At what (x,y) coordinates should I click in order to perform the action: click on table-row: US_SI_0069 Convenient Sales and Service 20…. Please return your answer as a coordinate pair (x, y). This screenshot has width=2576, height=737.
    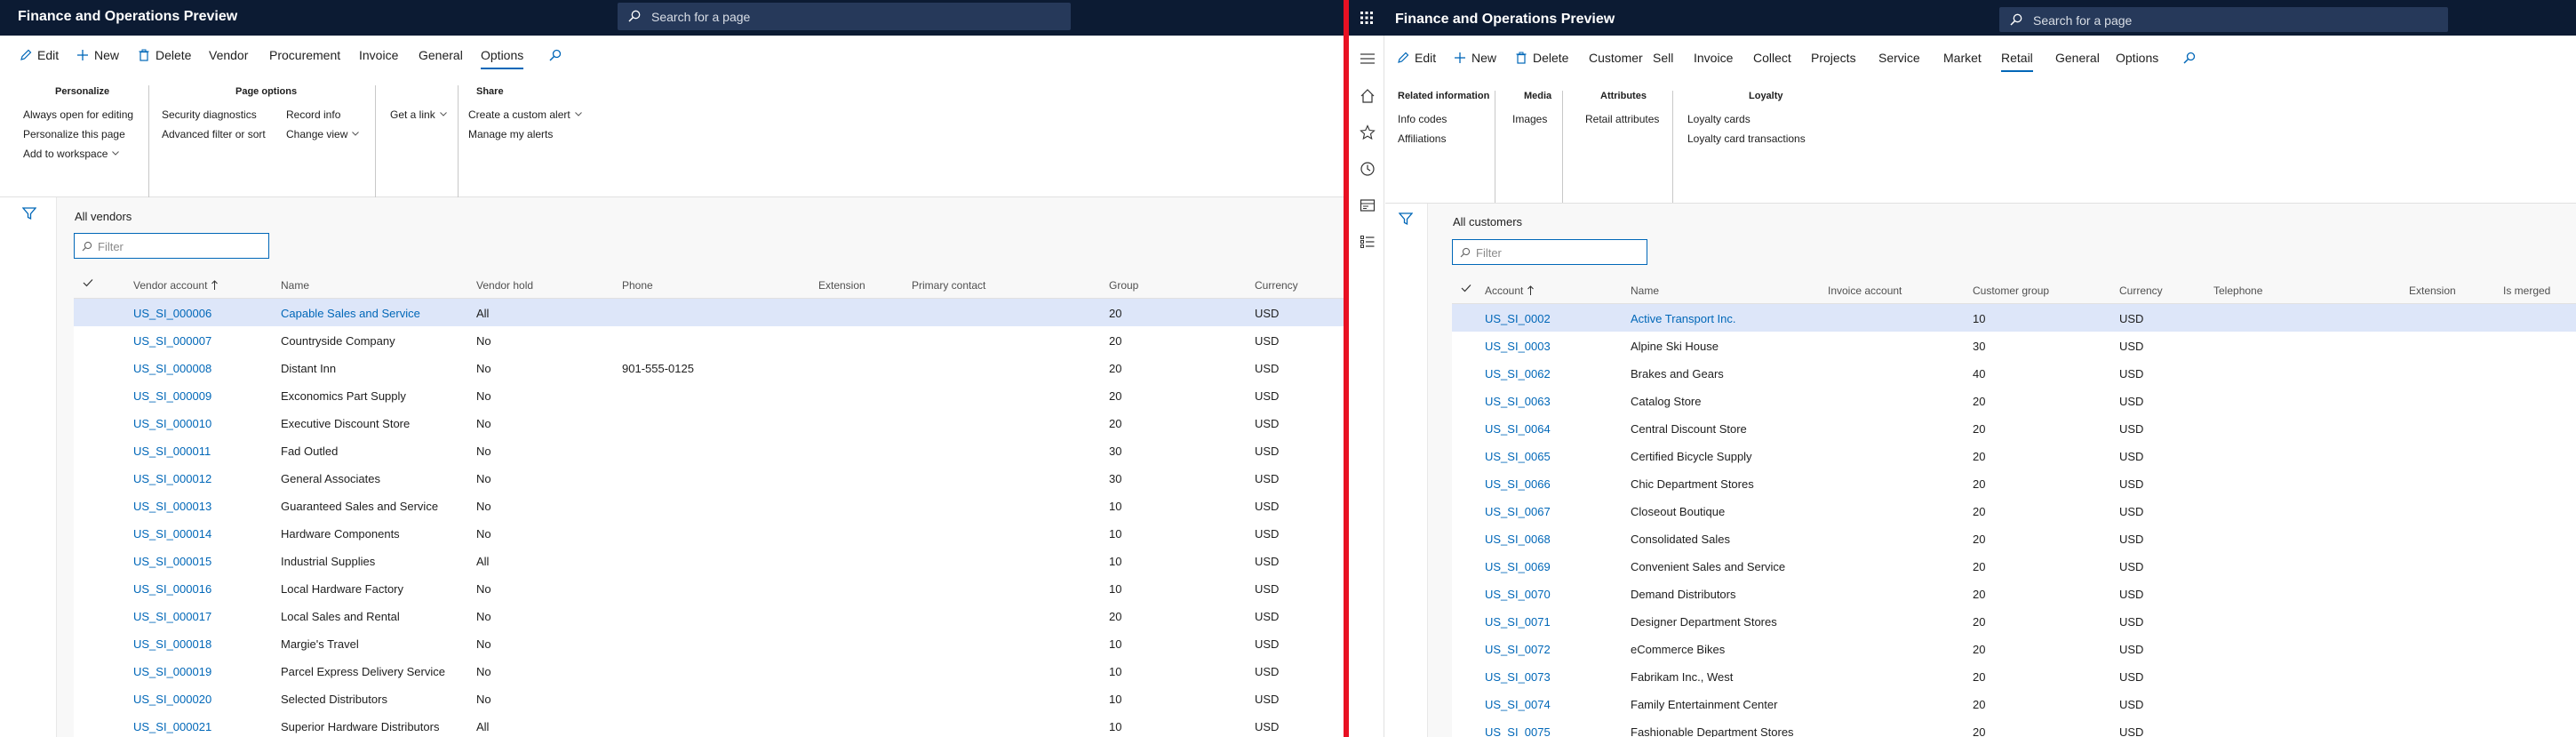
    Looking at the image, I should click on (2014, 566).